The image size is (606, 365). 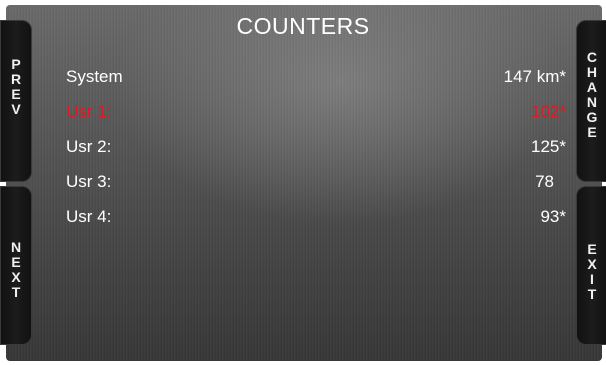 I want to click on prev-label: PREV, so click(x=16, y=87).